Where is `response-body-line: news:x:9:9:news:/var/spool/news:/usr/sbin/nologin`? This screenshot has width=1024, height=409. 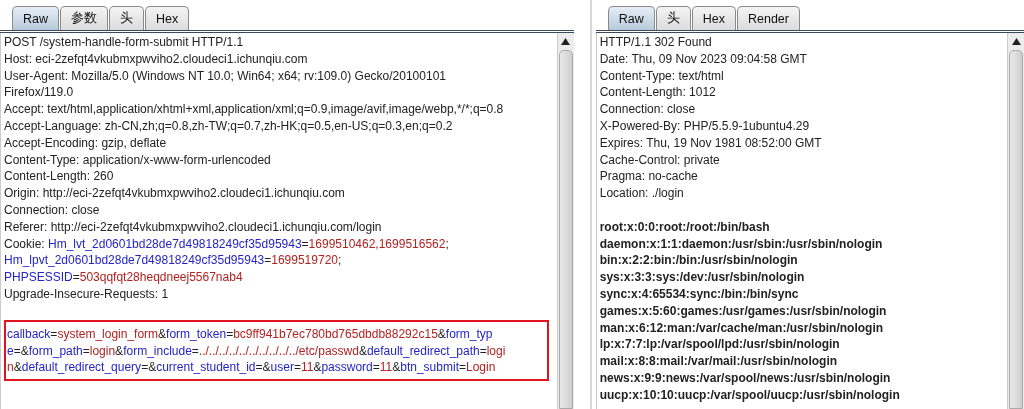
response-body-line: news:x:9:9:news:/var/spool/news:/usr/sbin/nologin is located at coordinates (745, 378).